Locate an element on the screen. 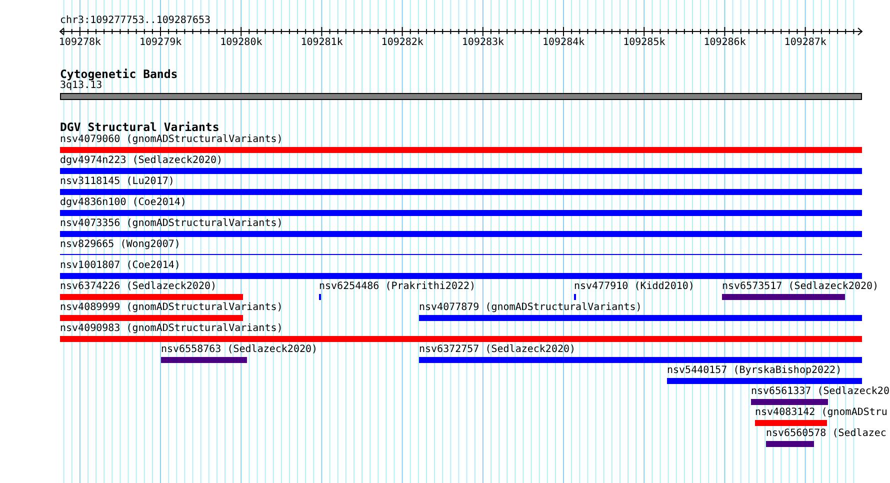 This screenshot has width=890, height=483. band-label: 3q13.13 is located at coordinates (81, 85).